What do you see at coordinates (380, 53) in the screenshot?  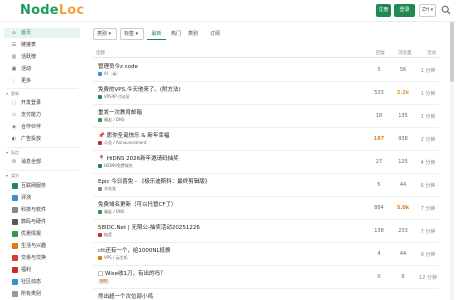 I see `column-header-replies: 回复` at bounding box center [380, 53].